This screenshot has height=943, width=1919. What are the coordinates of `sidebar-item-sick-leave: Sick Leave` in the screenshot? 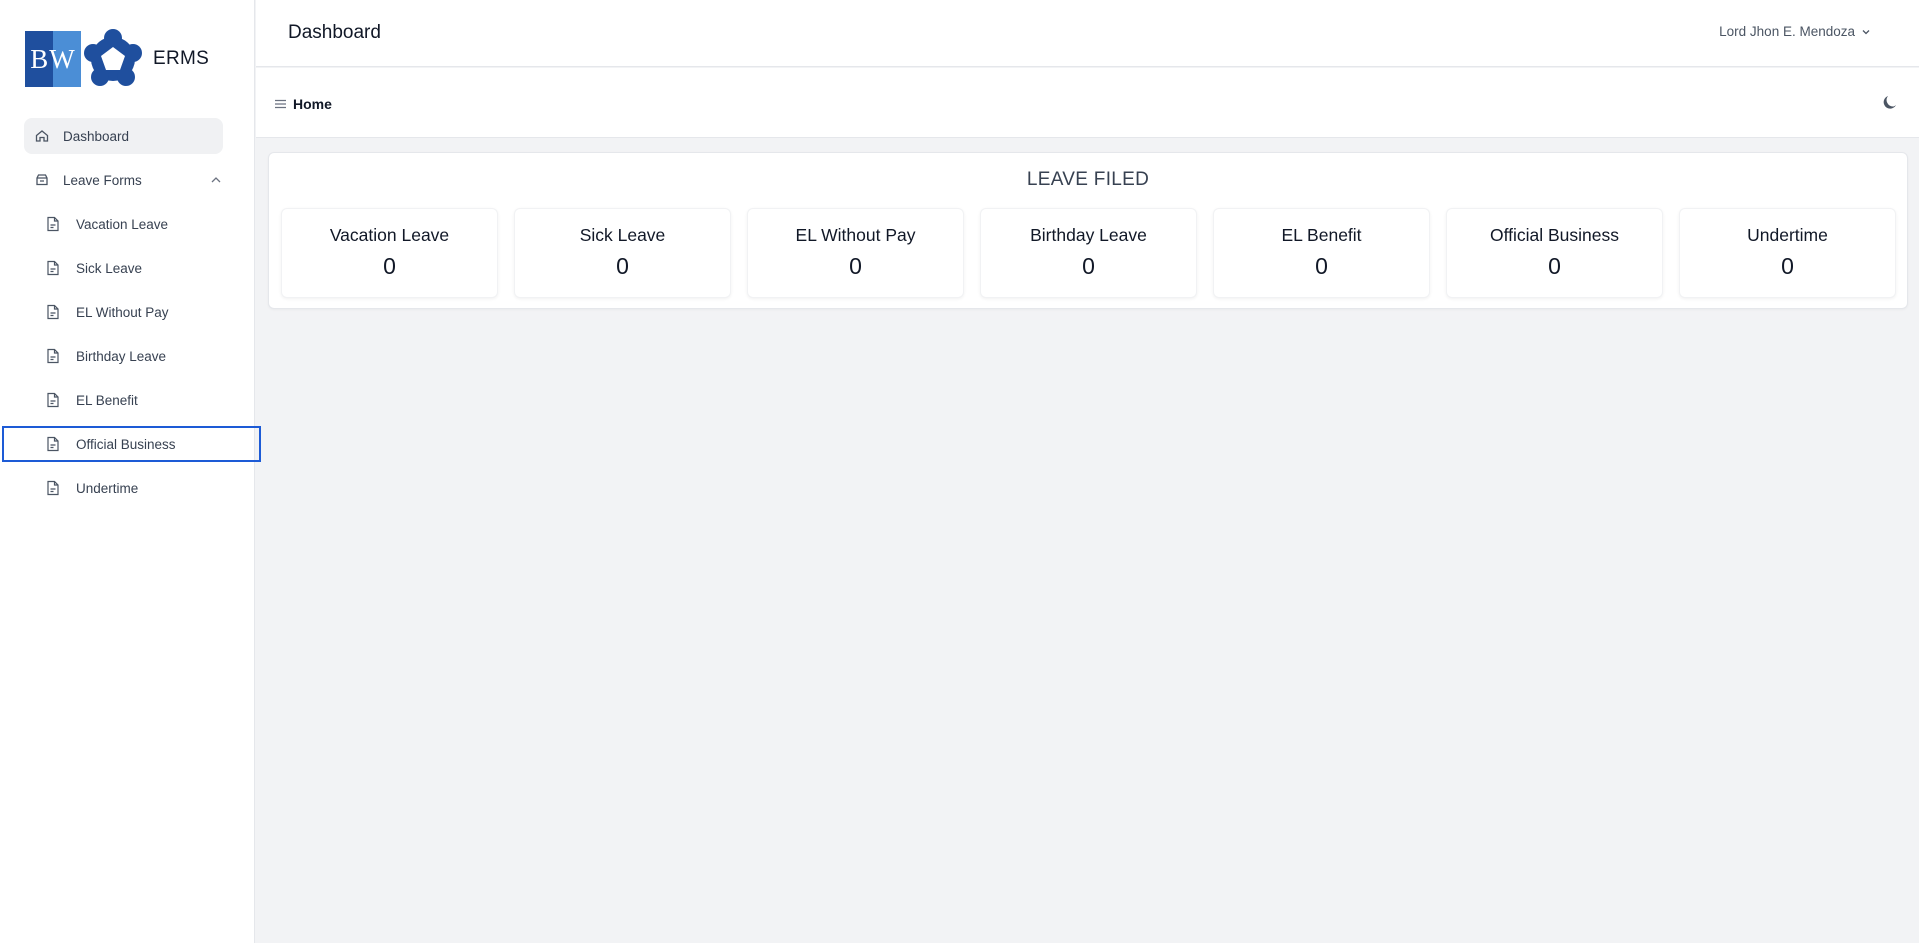 It's located at (127, 268).